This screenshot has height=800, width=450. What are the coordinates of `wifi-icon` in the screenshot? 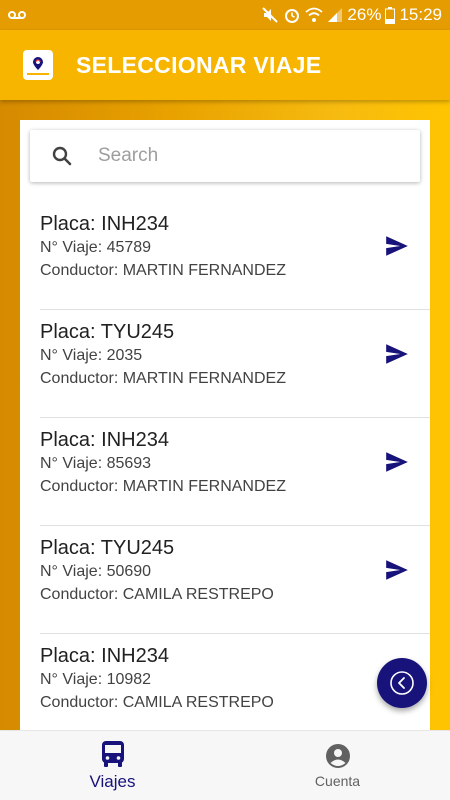 It's located at (314, 14).